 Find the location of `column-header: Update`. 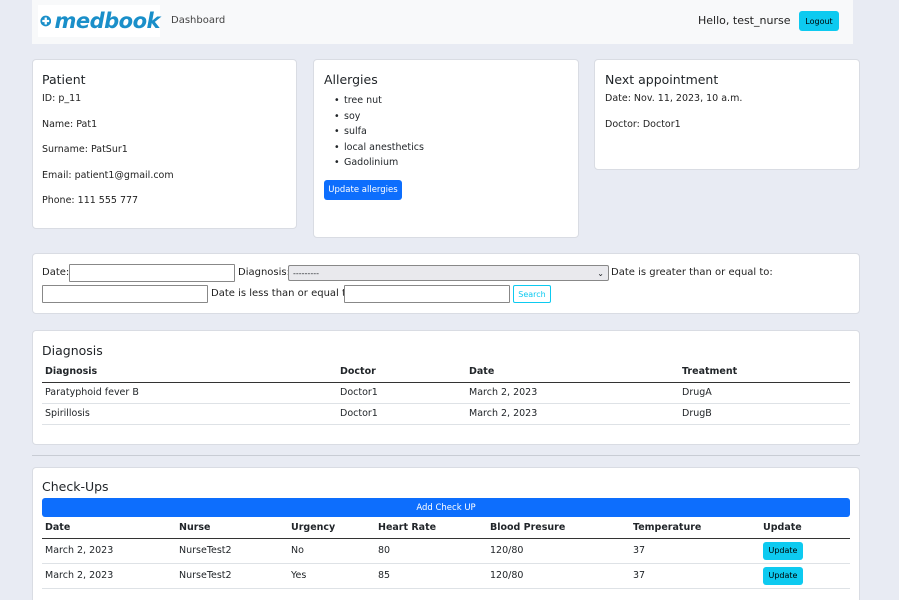

column-header: Update is located at coordinates (805, 528).